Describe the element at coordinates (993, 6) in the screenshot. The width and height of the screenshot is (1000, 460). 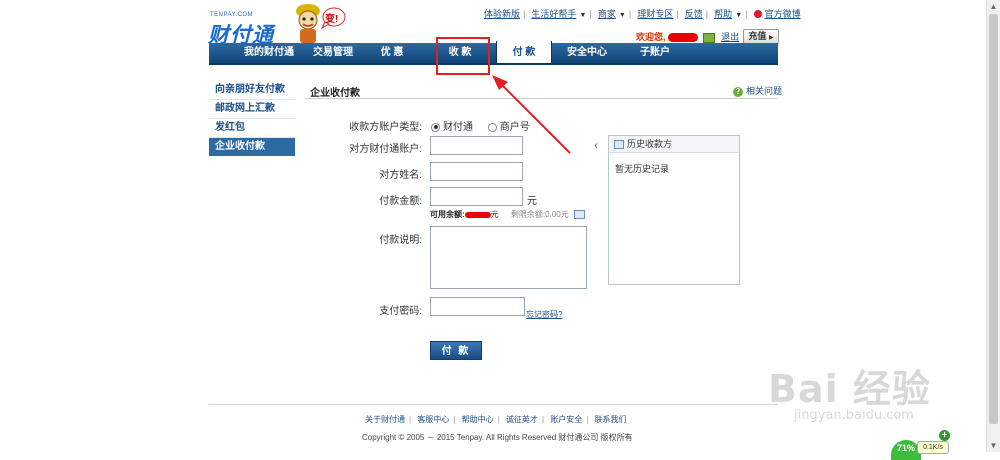
I see `scroll-up-icon: ▲` at that location.